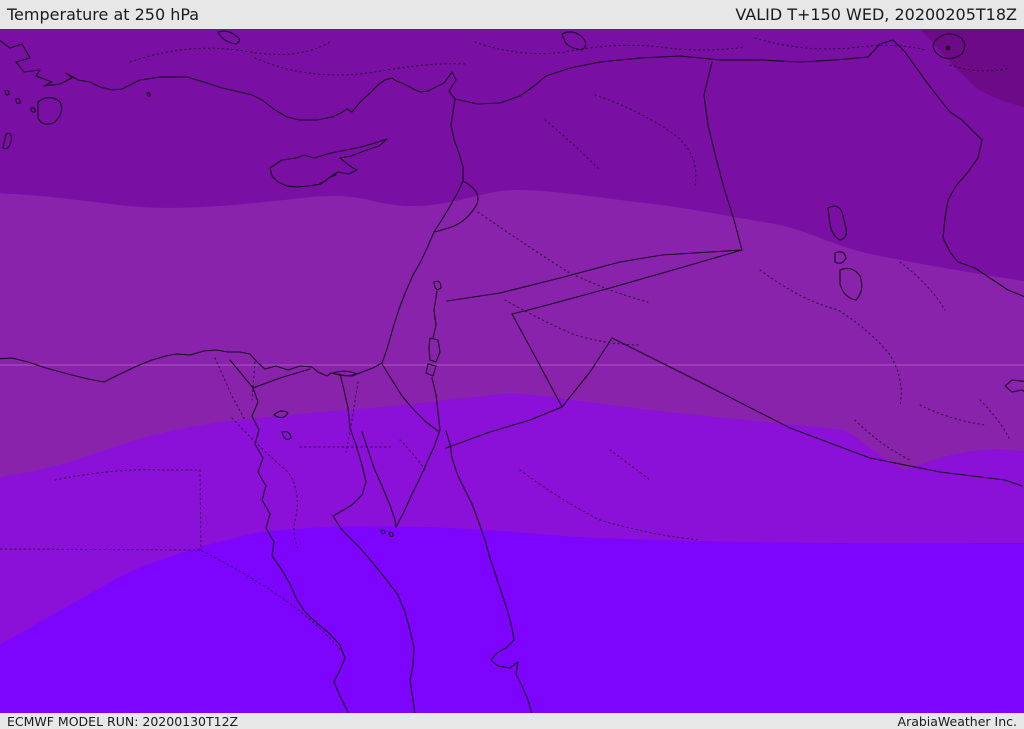 Image resolution: width=1024 pixels, height=729 pixels. I want to click on valid-time-label: VALID T+150 WED, 20200205T18Z, so click(876, 14).